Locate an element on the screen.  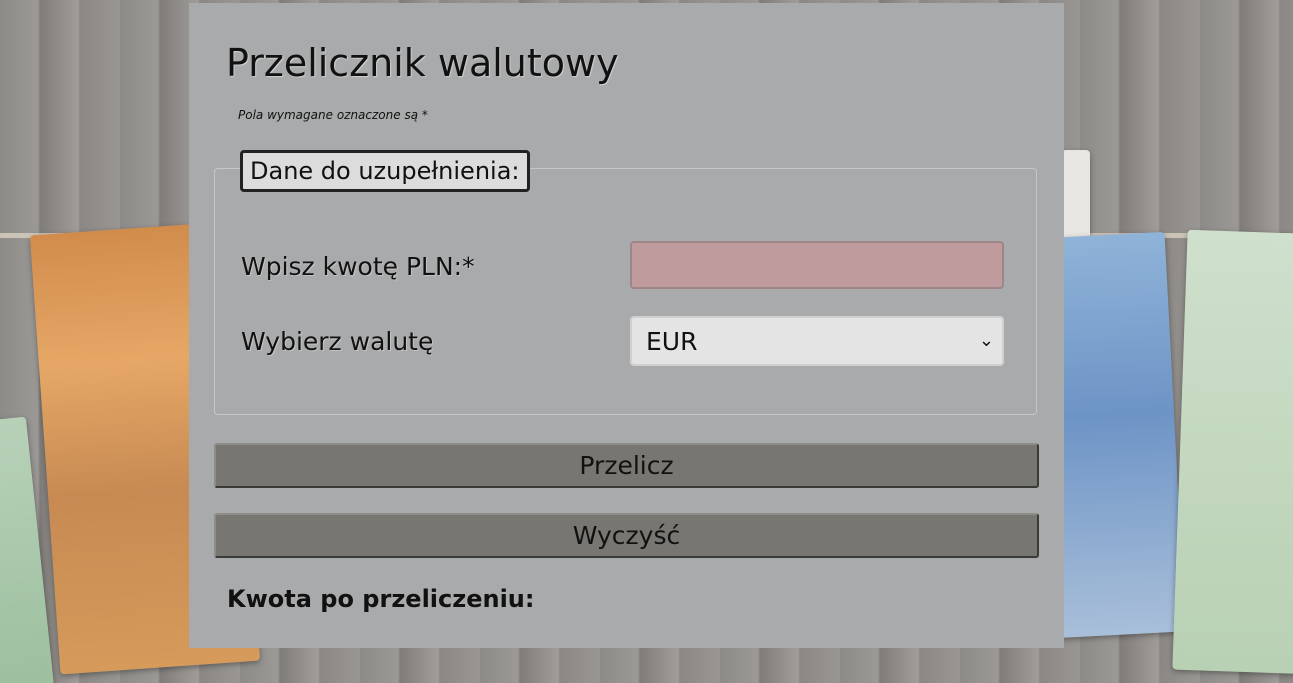
background-banknote-right is located at coordinates (1232, 452).